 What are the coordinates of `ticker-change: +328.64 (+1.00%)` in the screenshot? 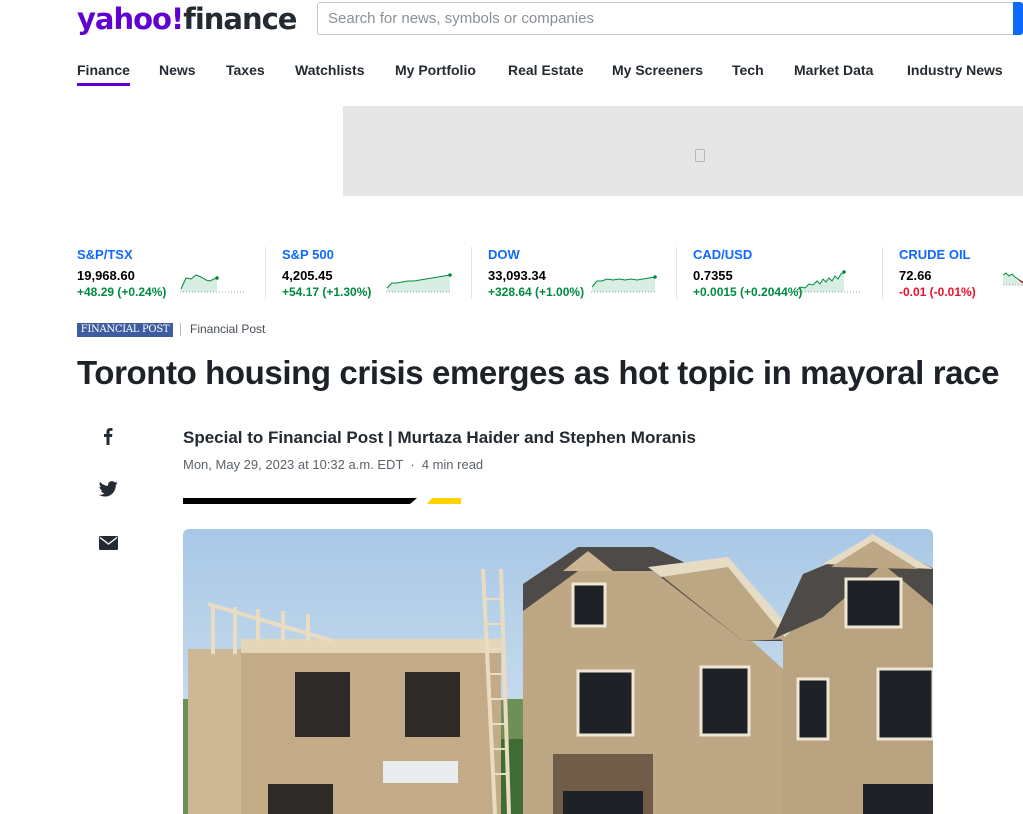 It's located at (536, 292).